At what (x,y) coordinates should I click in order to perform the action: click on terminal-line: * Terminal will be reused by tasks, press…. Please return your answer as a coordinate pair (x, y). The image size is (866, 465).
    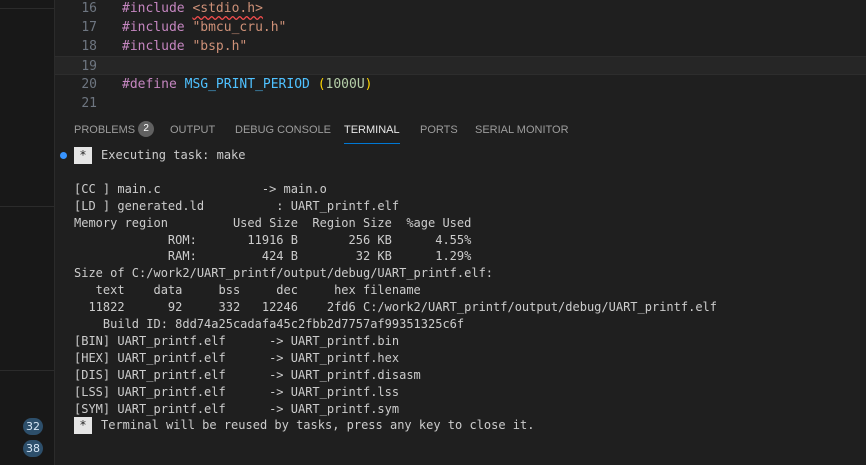
    Looking at the image, I should click on (304, 426).